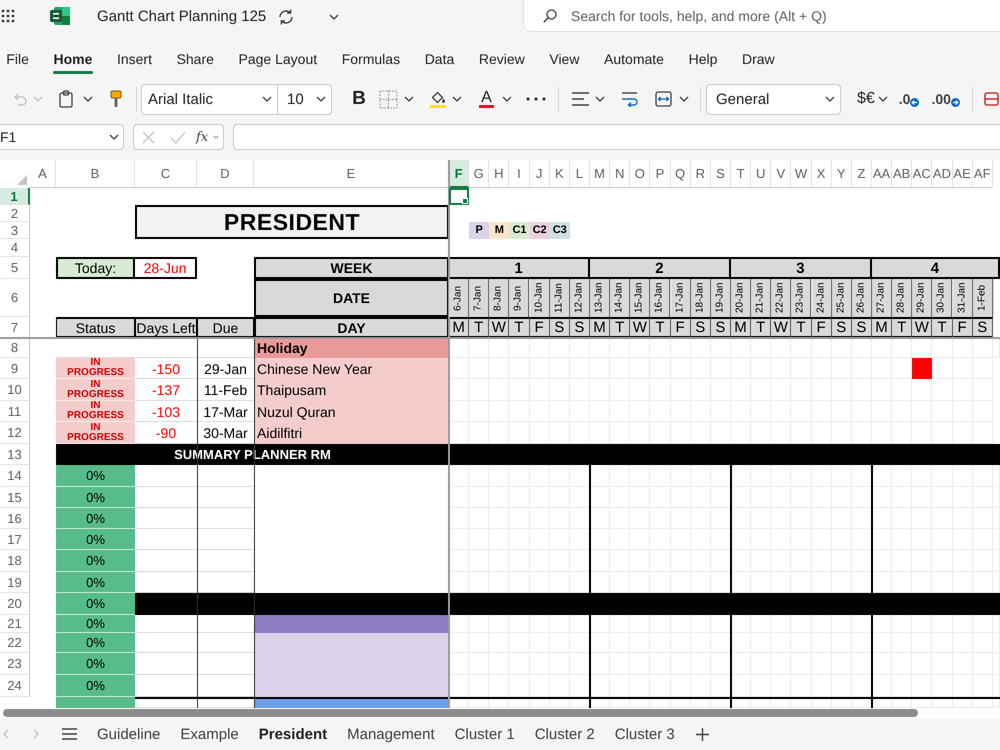 This screenshot has height=750, width=1000. Describe the element at coordinates (166, 174) in the screenshot. I see `column-header: C` at that location.